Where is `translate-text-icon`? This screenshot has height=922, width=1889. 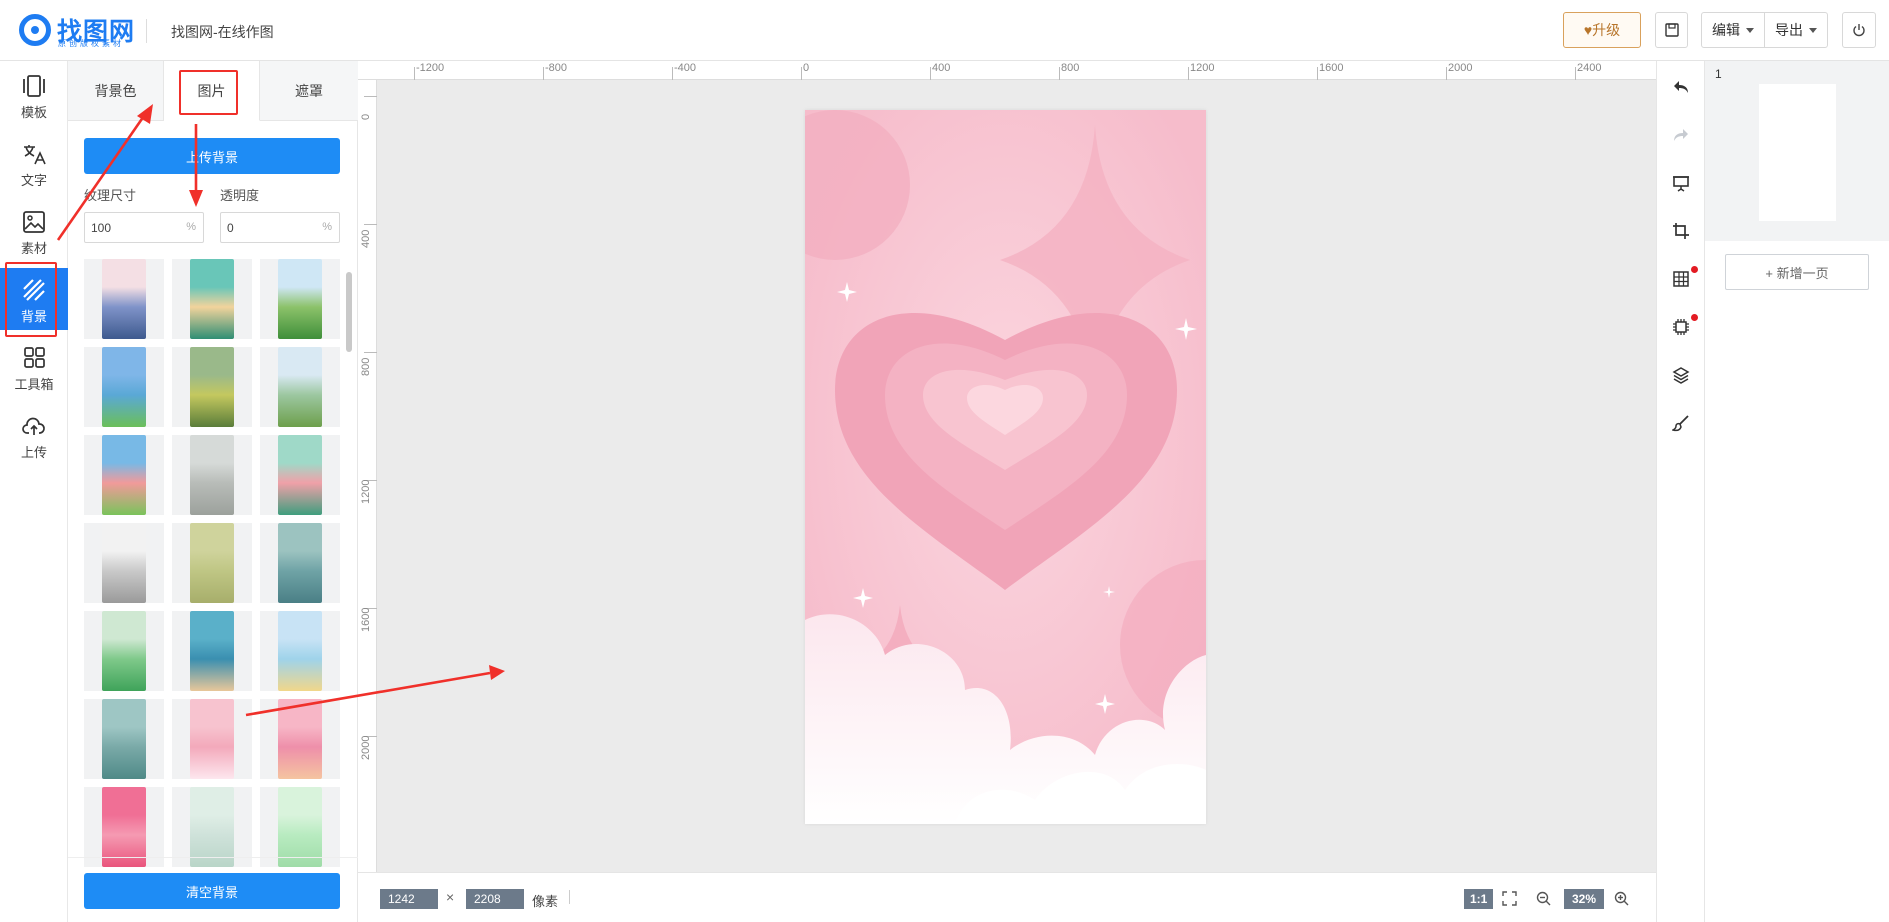
translate-text-icon is located at coordinates (35, 155).